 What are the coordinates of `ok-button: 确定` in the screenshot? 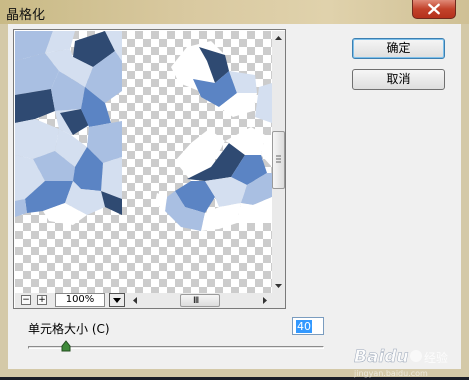 It's located at (398, 48).